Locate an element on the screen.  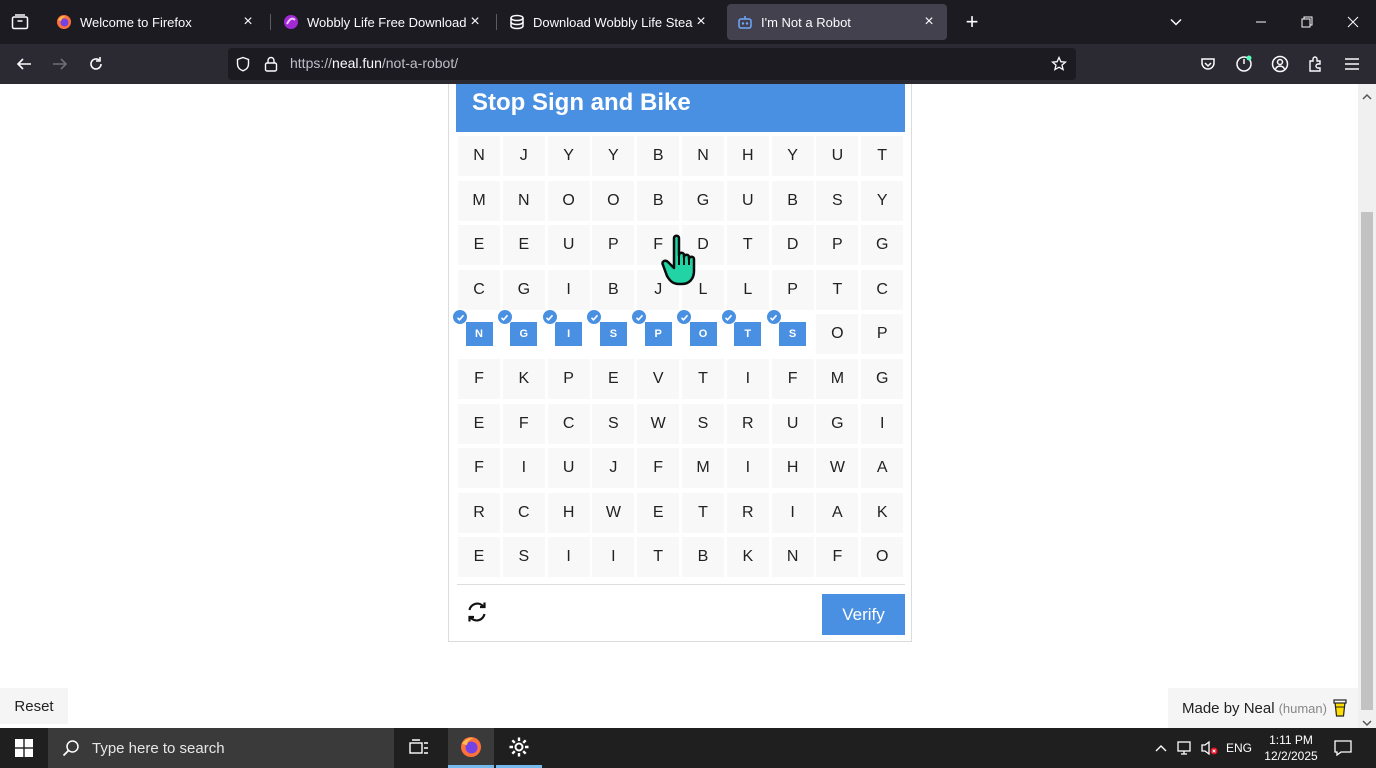
shield-icon is located at coordinates (243, 64).